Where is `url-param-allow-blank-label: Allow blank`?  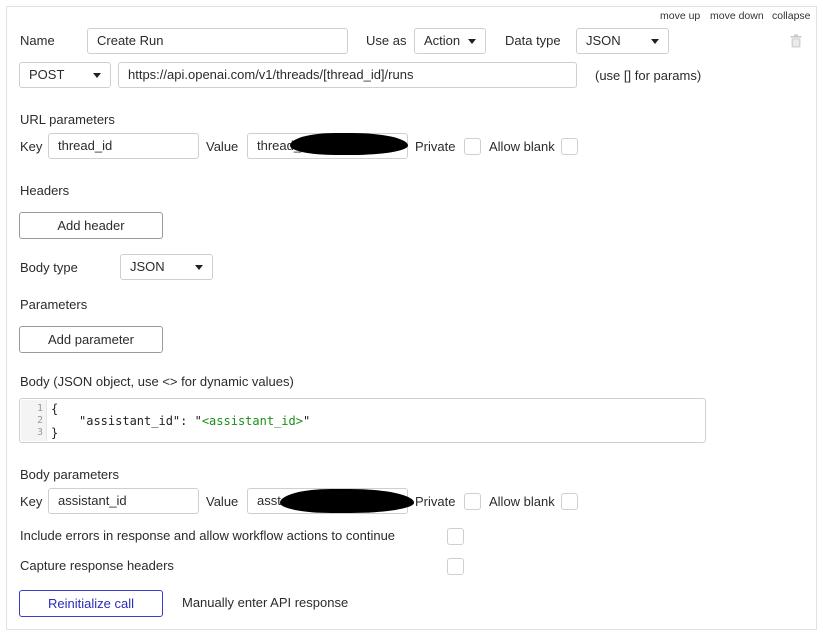
url-param-allow-blank-label: Allow blank is located at coordinates (522, 146).